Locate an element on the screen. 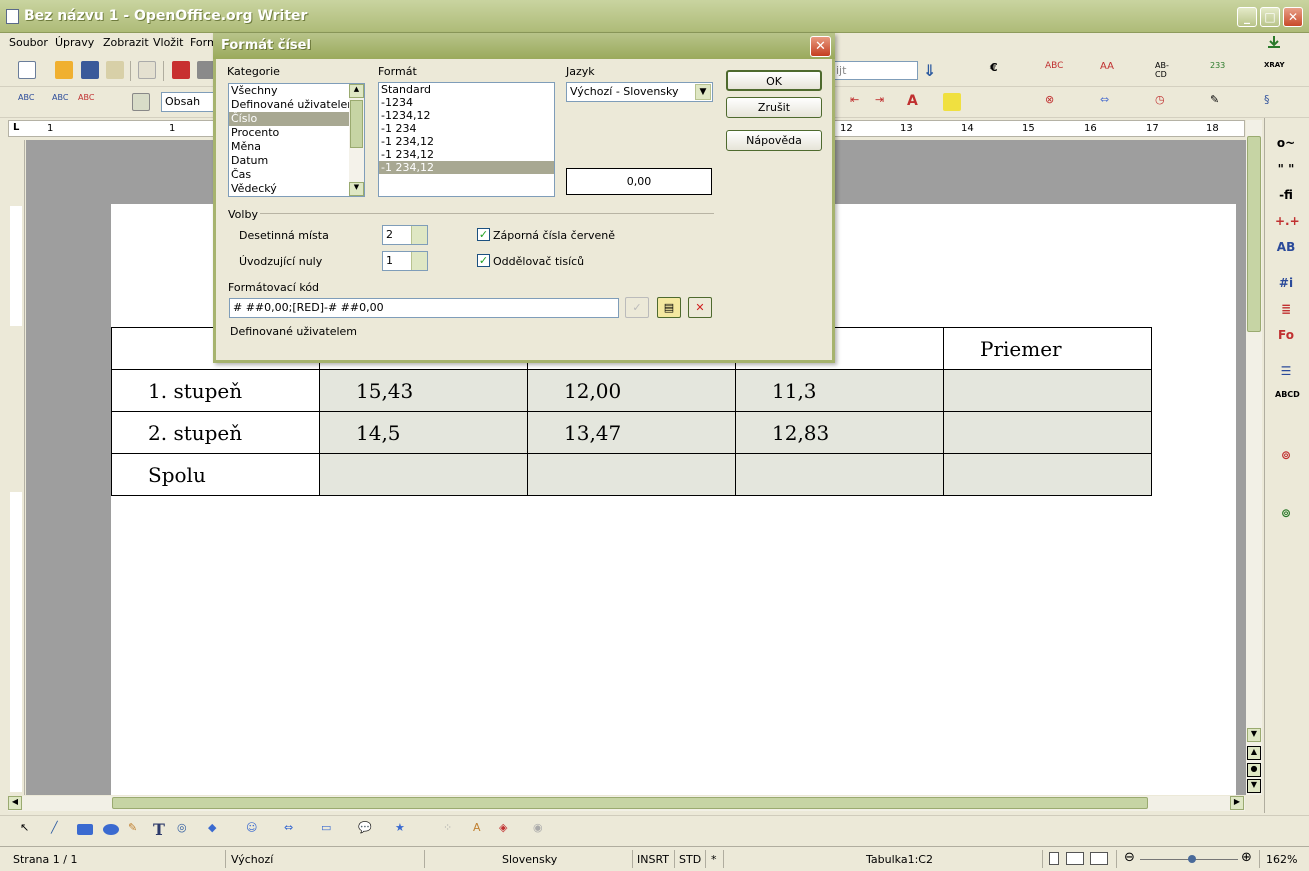 The height and width of the screenshot is (871, 1309). ligature-icon: -fi is located at coordinates (1286, 198).